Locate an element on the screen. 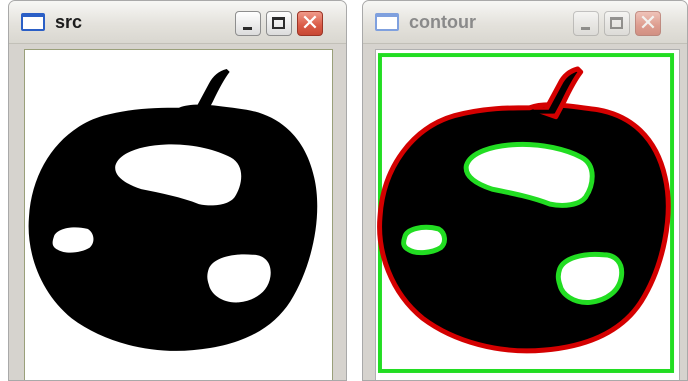 The width and height of the screenshot is (688, 381). outer-contour-join is located at coordinates (542, 111).